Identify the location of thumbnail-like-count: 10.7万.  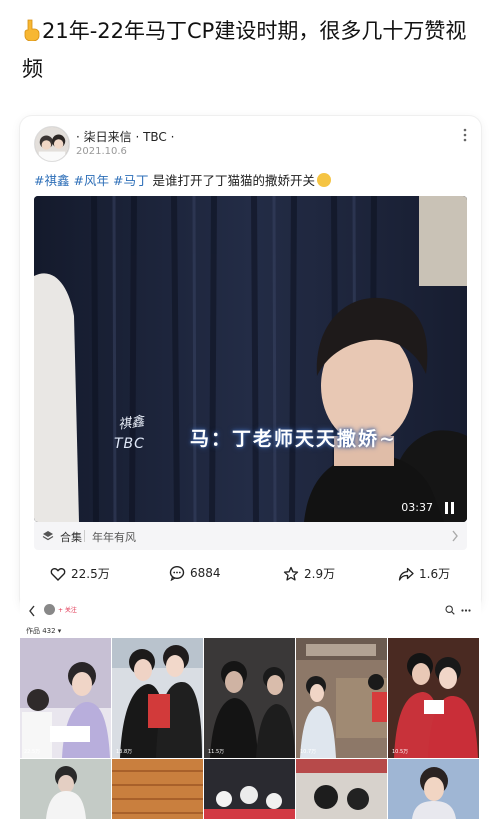
(308, 752).